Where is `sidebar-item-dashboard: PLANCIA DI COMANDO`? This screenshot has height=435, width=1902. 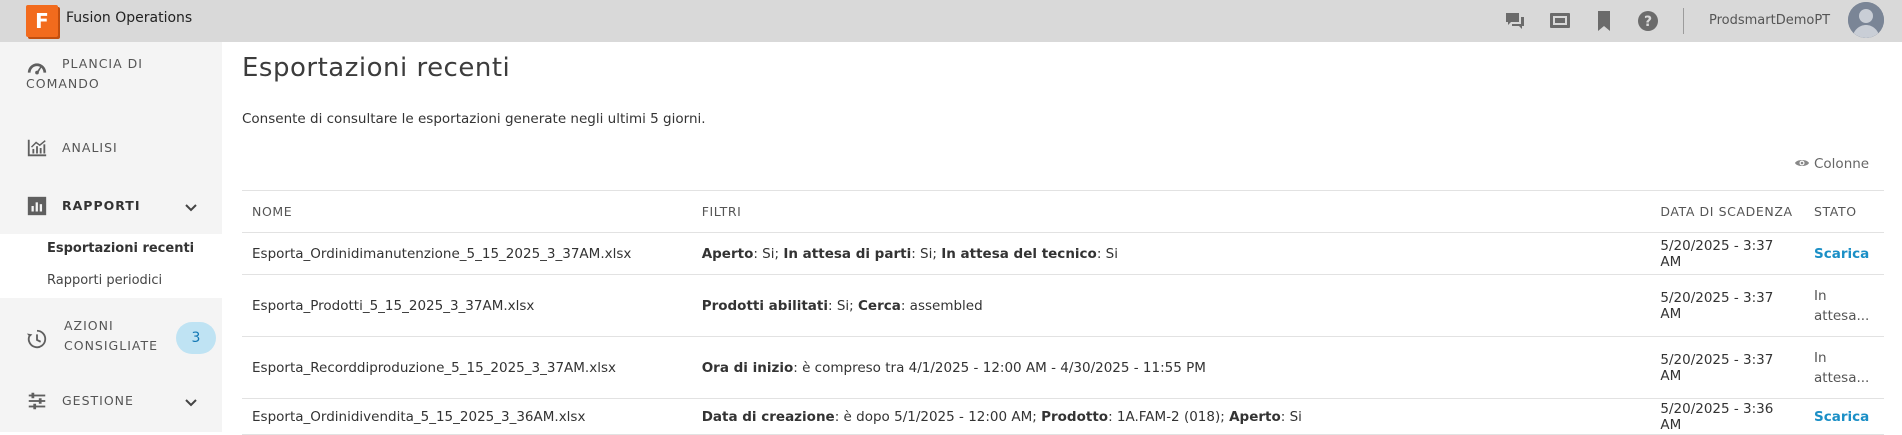 sidebar-item-dashboard: PLANCIA DI COMANDO is located at coordinates (111, 78).